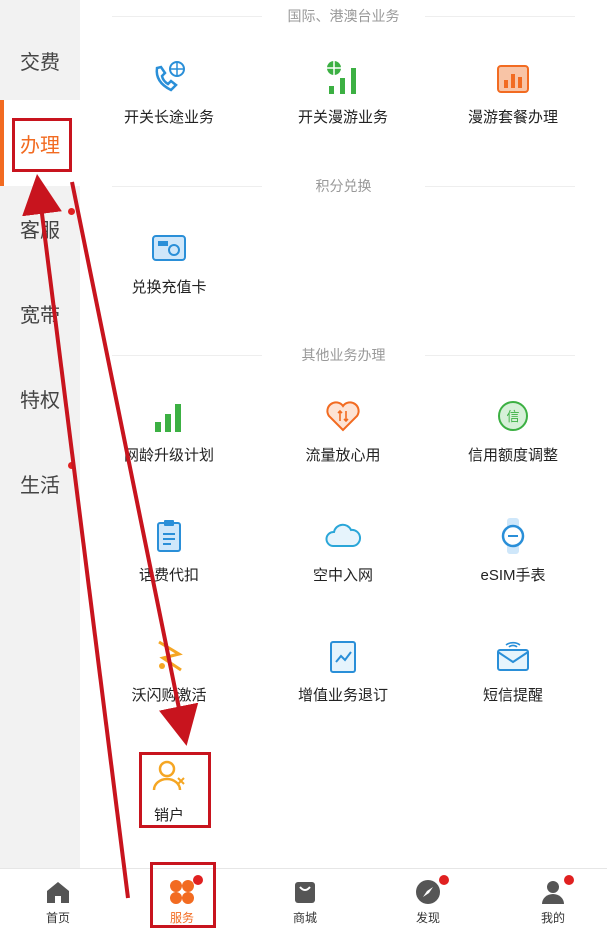 The image size is (607, 932). I want to click on arrow-to-sidebar, so click(76, 536).